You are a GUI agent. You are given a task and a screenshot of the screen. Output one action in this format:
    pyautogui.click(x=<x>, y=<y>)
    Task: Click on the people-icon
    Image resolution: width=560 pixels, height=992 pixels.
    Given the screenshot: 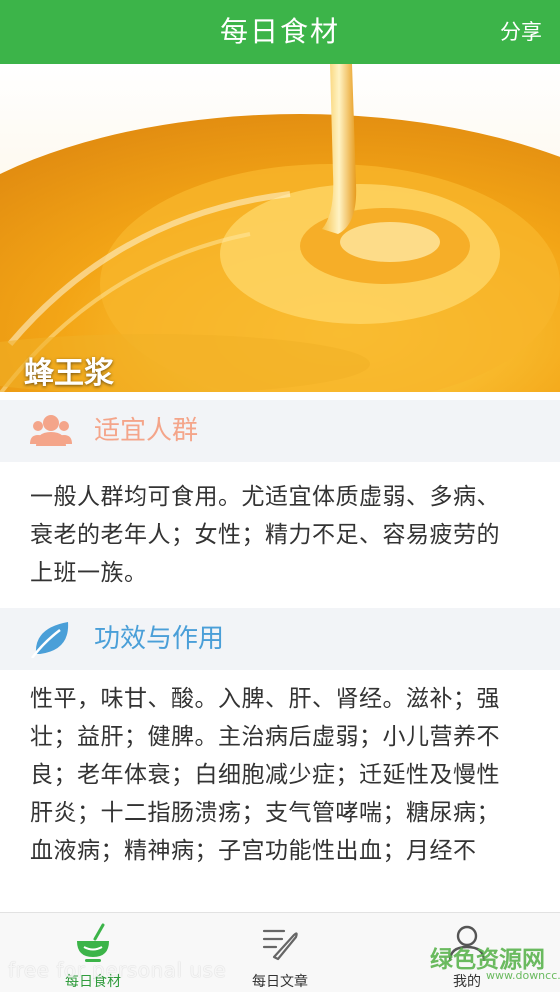 What is the action you would take?
    pyautogui.click(x=51, y=430)
    